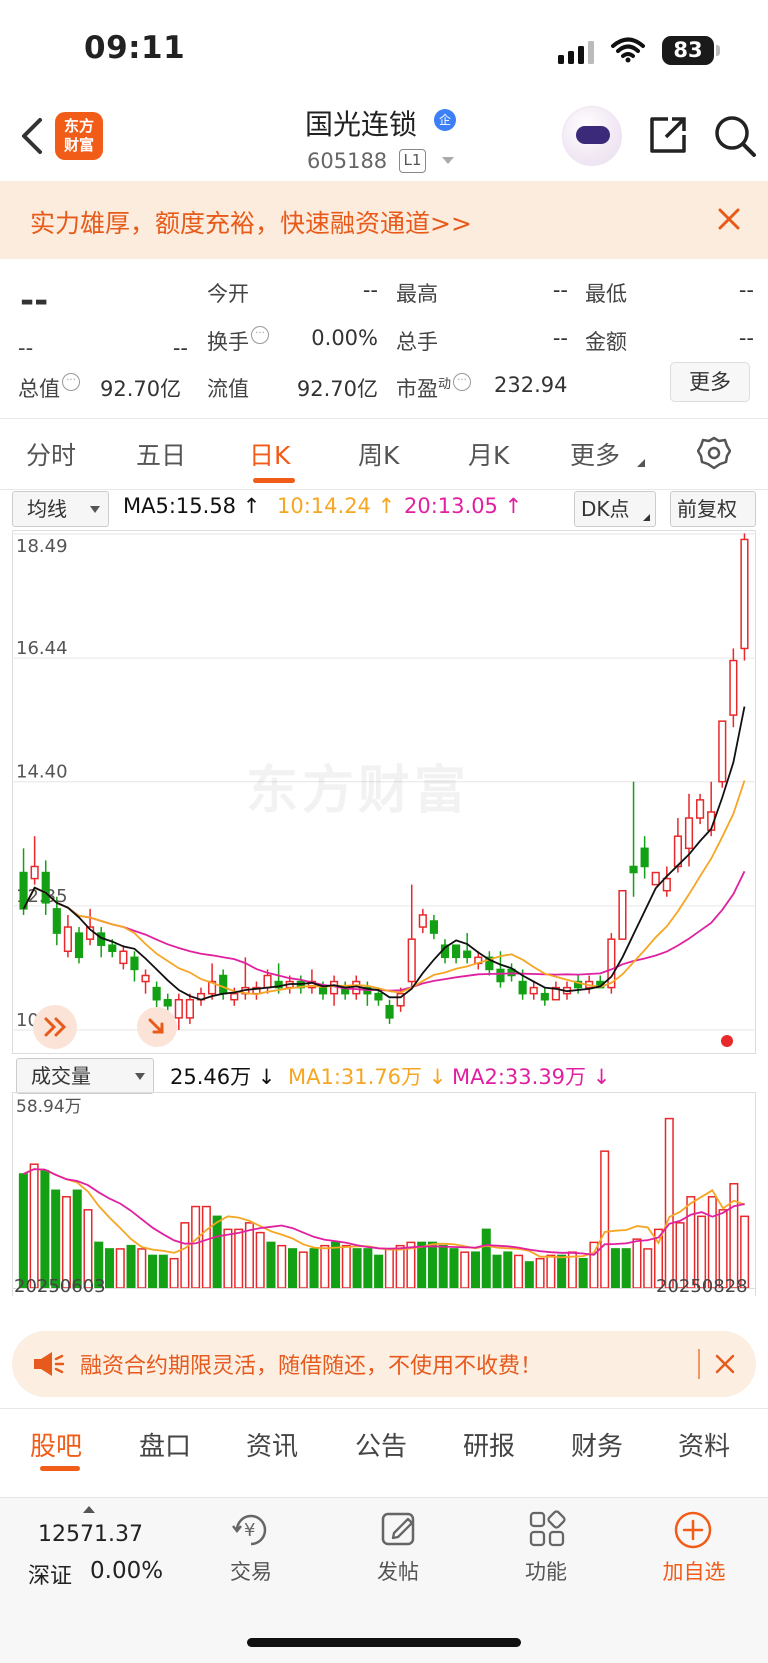  What do you see at coordinates (50, 1574) in the screenshot?
I see `index-name: 深证` at bounding box center [50, 1574].